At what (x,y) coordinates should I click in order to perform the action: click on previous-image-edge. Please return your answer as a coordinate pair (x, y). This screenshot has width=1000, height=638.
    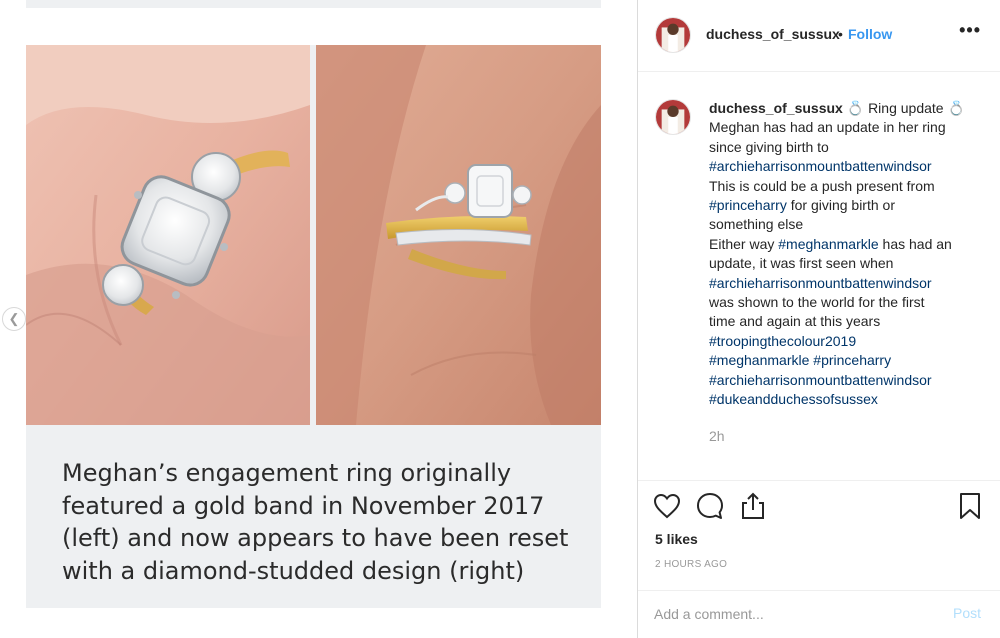
    Looking at the image, I should click on (313, 4).